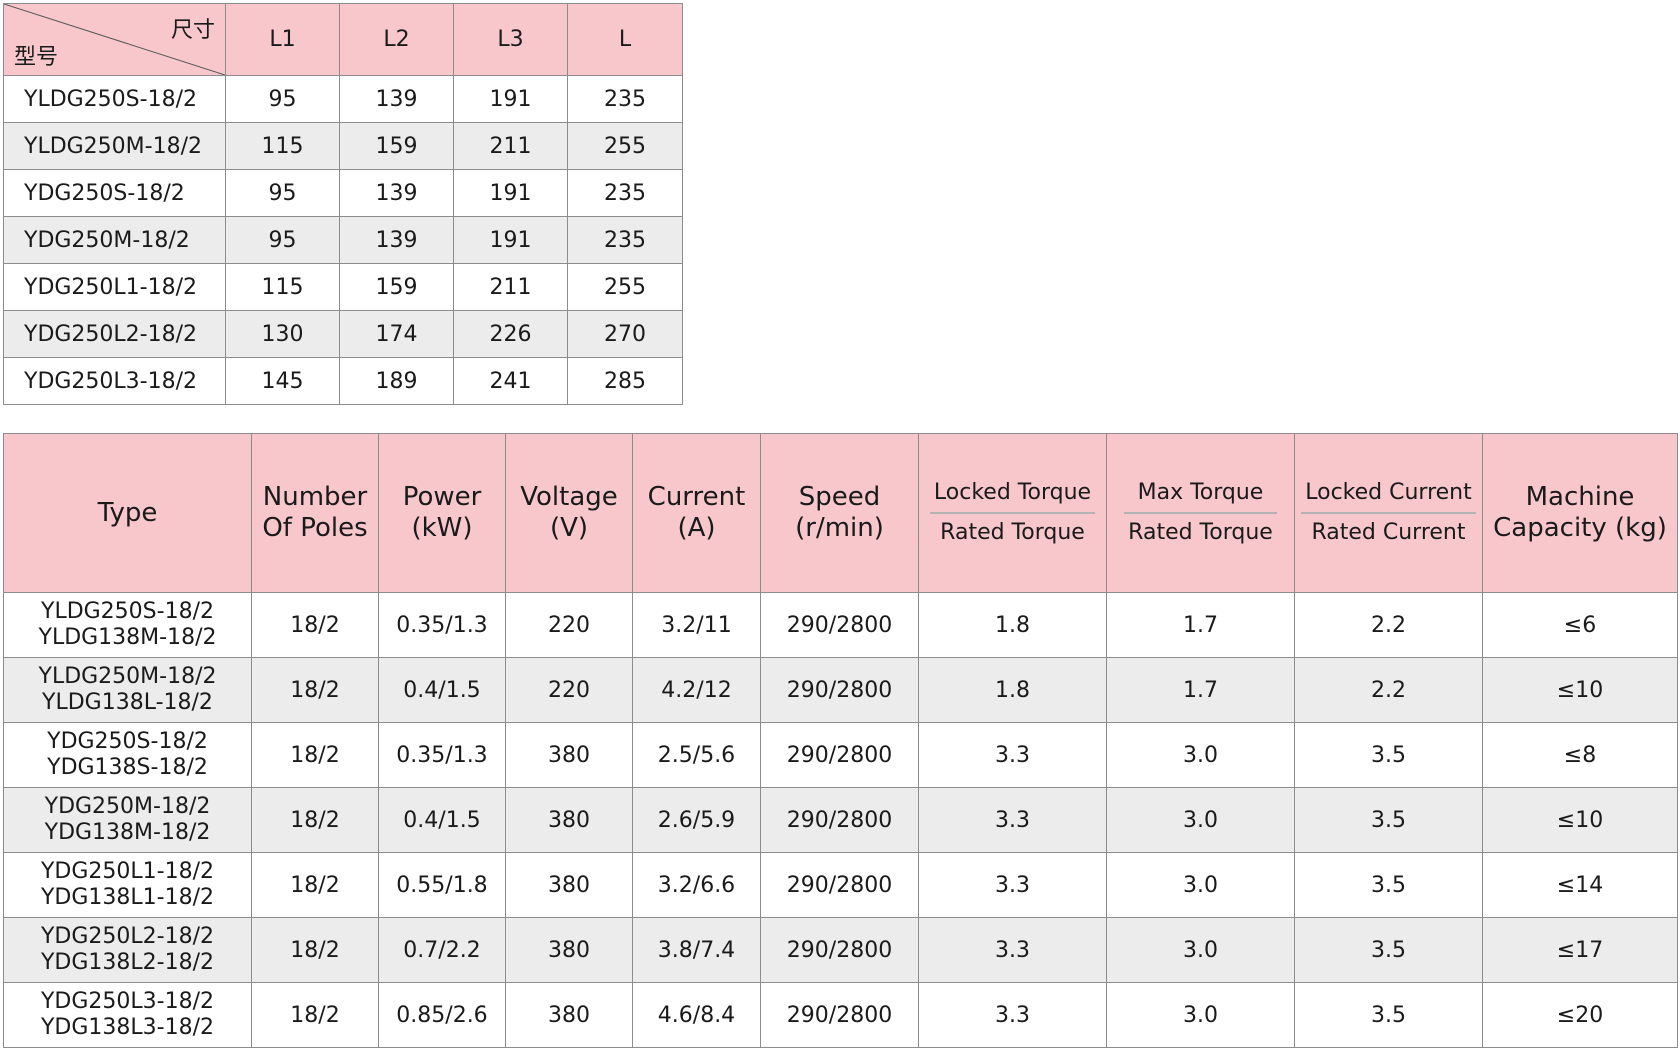 This screenshot has height=1057, width=1680. What do you see at coordinates (1012, 496) in the screenshot?
I see `fraction-numerator: Locked Torque` at bounding box center [1012, 496].